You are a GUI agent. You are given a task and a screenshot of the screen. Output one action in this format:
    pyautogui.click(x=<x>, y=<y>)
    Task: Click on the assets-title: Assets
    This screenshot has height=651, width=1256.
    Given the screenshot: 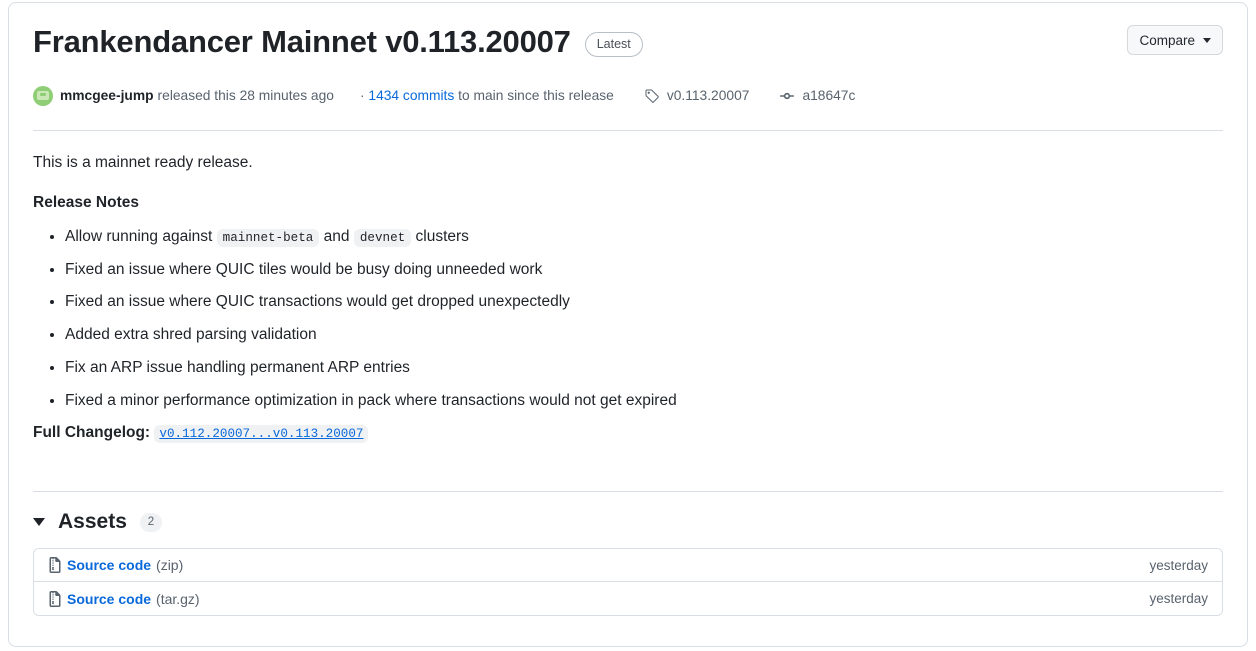 What is the action you would take?
    pyautogui.click(x=92, y=522)
    